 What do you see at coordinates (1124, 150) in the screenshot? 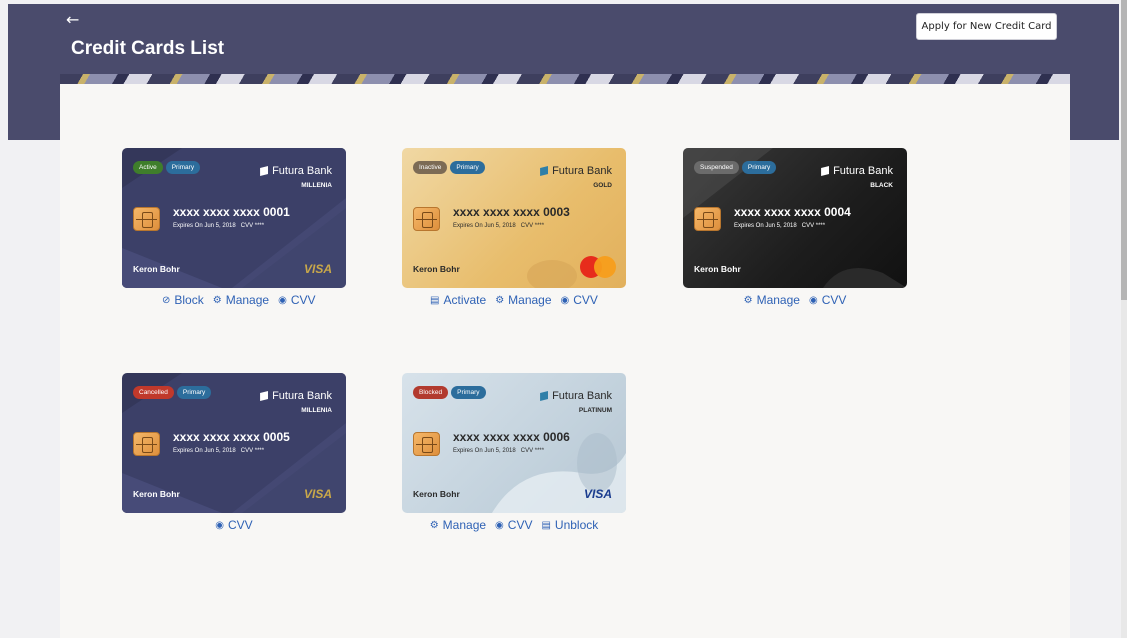
I see `scrollbar-thumb` at bounding box center [1124, 150].